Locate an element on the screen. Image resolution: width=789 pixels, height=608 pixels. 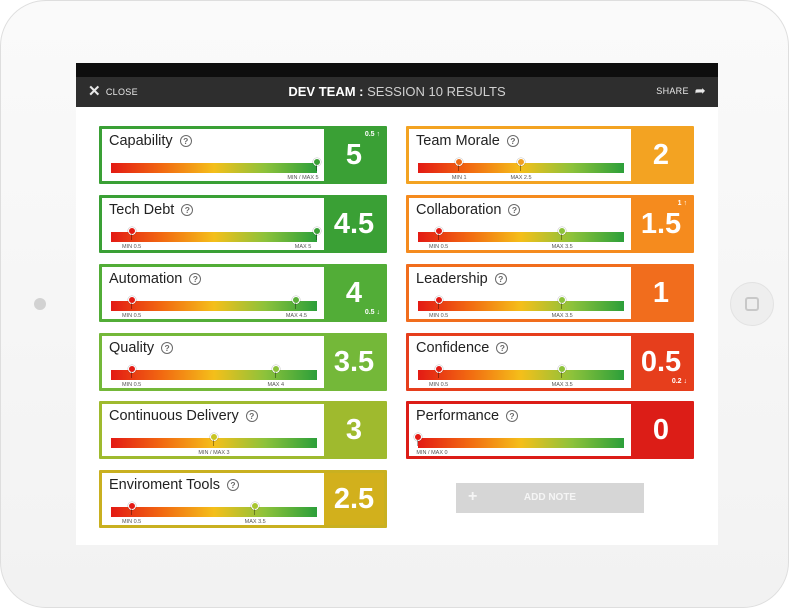
metric-score: 2.5 is located at coordinates (354, 499).